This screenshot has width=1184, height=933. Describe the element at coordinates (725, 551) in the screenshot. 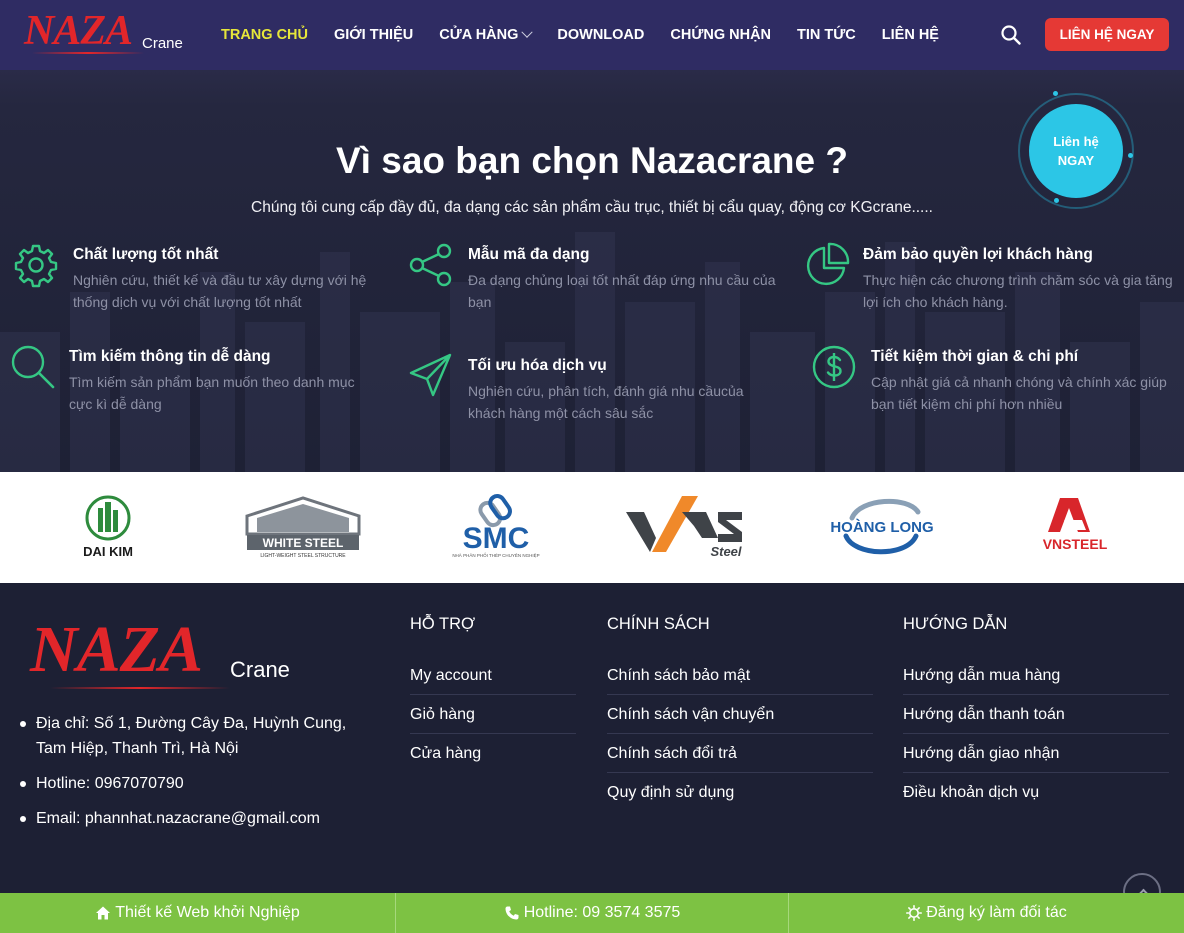

I see `vas-subtext: Steel` at that location.